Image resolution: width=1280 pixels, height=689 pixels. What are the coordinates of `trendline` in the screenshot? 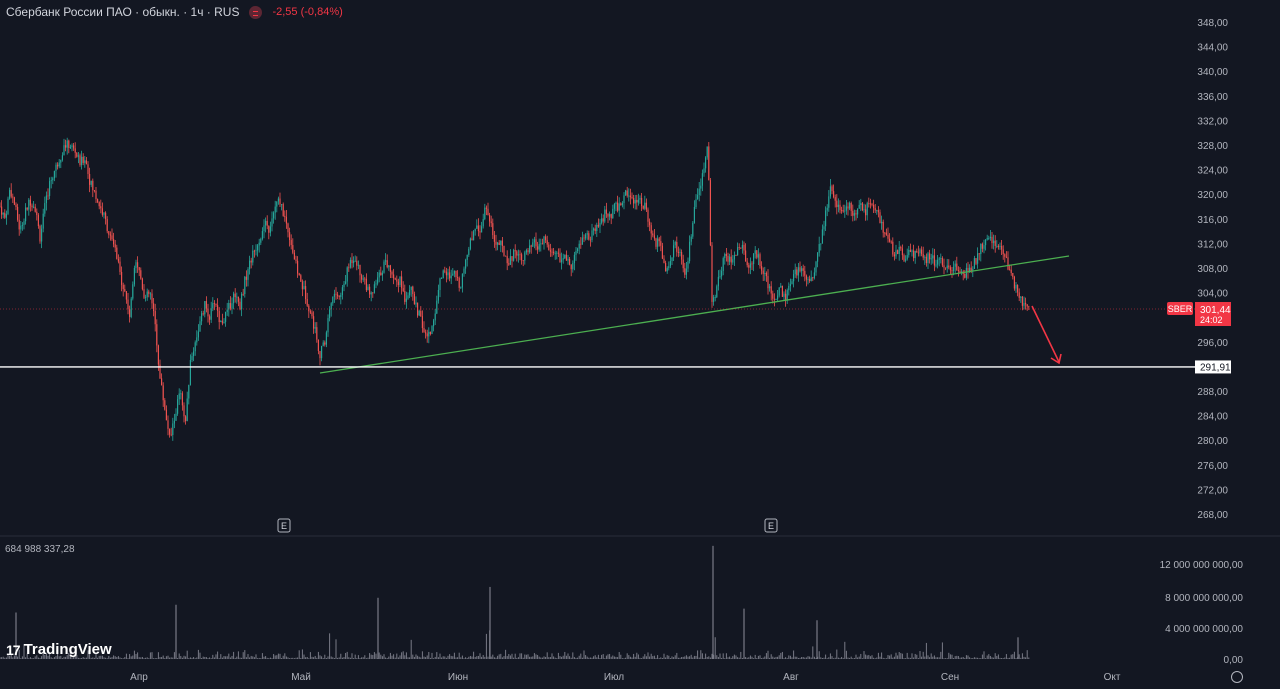 It's located at (694, 314).